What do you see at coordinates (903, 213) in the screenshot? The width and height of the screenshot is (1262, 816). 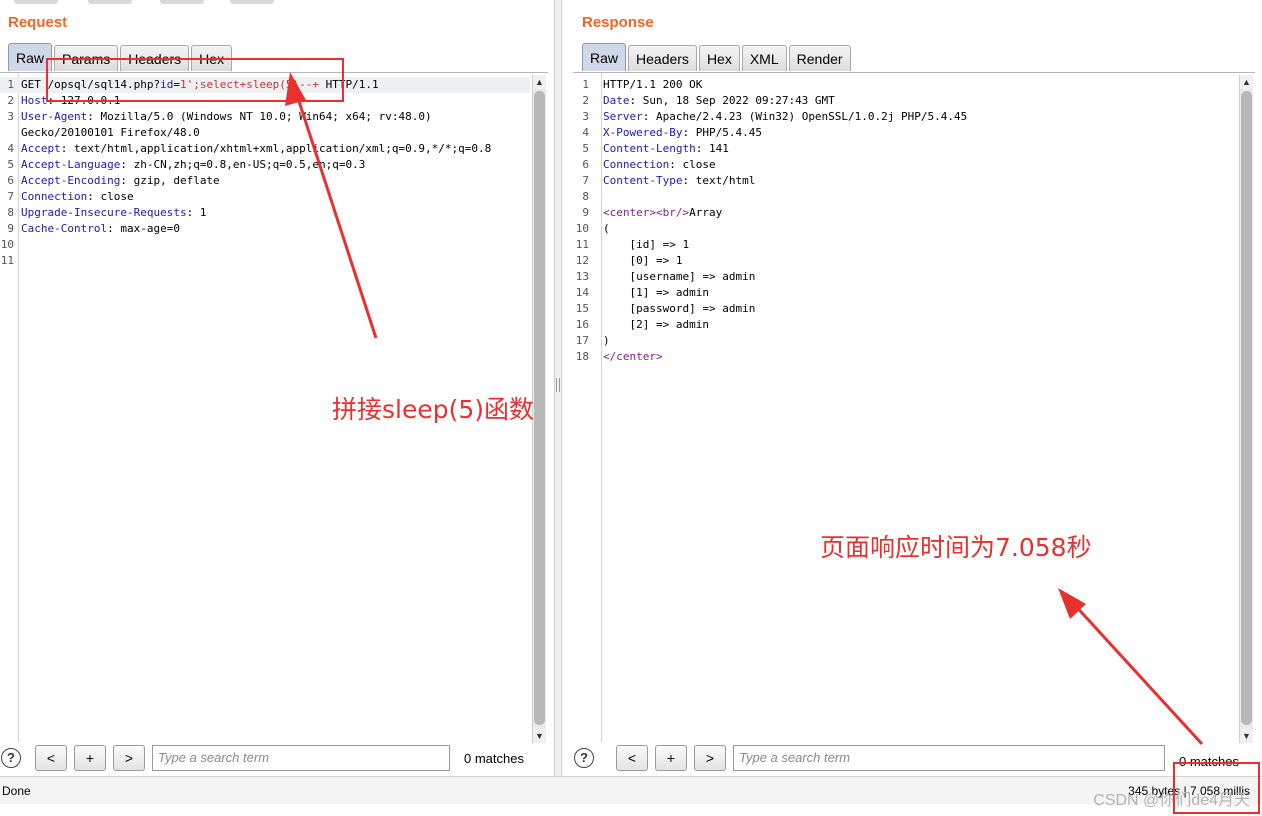 I see `response-code-line: 9 <center><br/>Array` at bounding box center [903, 213].